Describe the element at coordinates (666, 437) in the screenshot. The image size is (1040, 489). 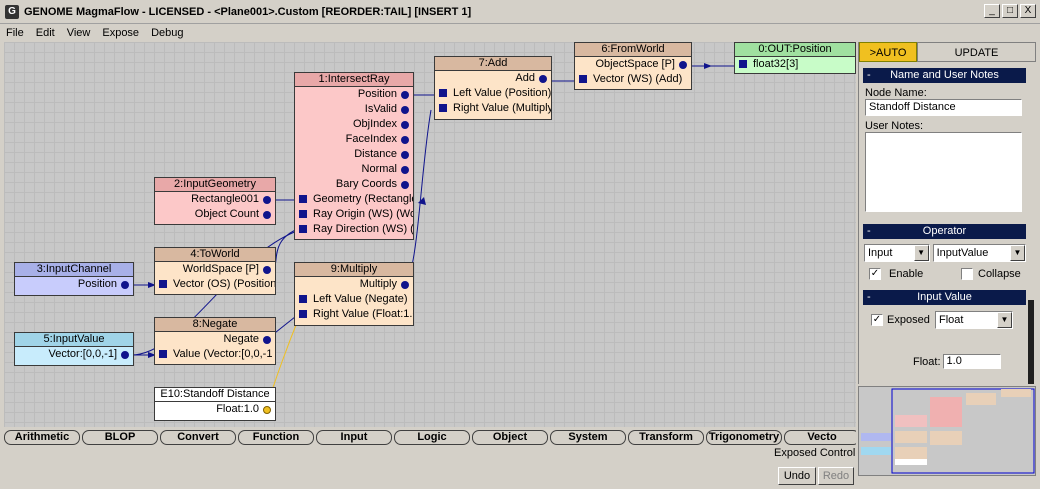
I see `category-transform: Transform` at that location.